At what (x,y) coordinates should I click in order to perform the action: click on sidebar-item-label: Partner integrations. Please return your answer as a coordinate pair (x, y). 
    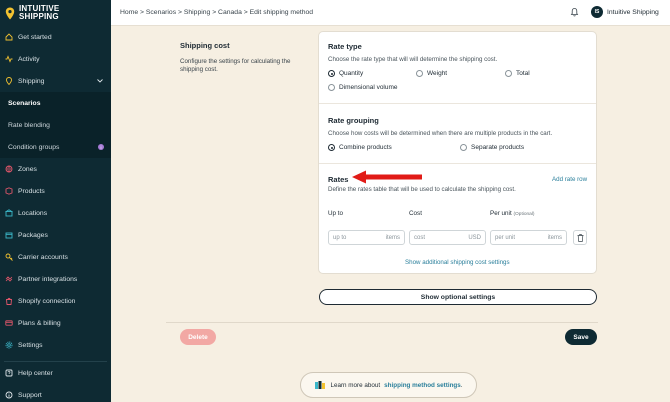
    Looking at the image, I should click on (48, 279).